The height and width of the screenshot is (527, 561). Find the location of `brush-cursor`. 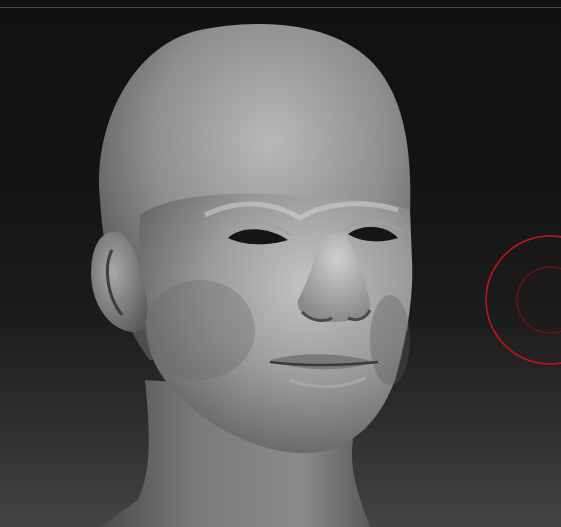

brush-cursor is located at coordinates (523, 300).